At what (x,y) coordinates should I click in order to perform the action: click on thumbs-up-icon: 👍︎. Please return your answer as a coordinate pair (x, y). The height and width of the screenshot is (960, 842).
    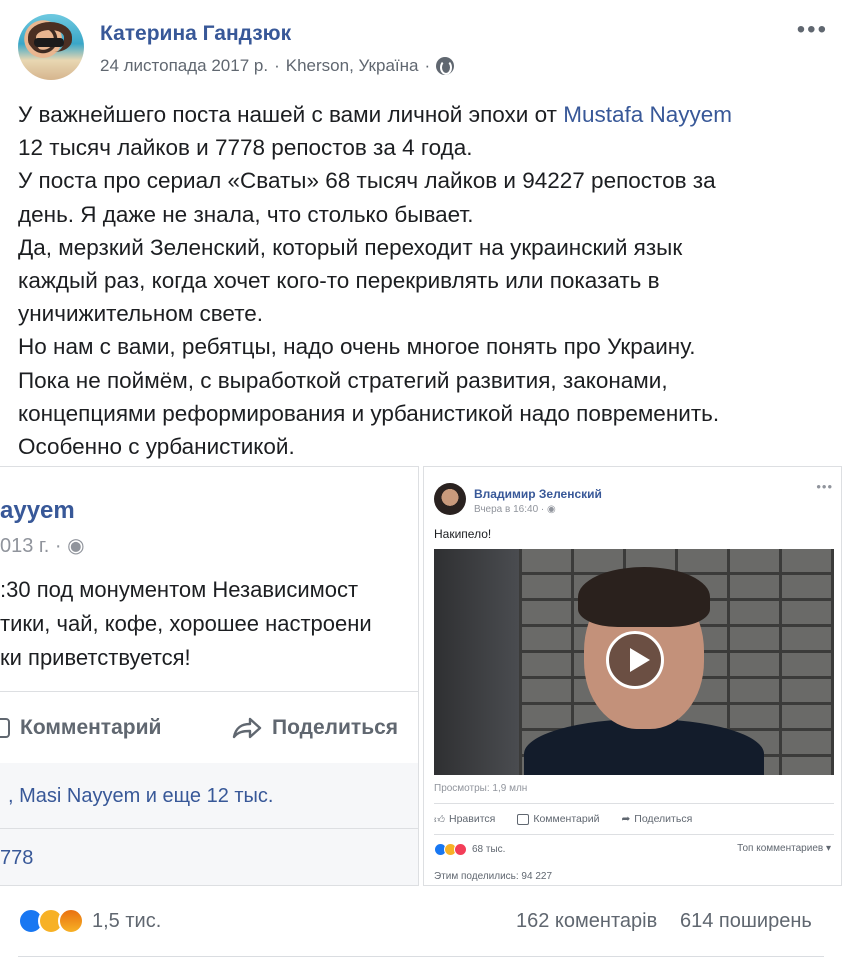
    Looking at the image, I should click on (439, 819).